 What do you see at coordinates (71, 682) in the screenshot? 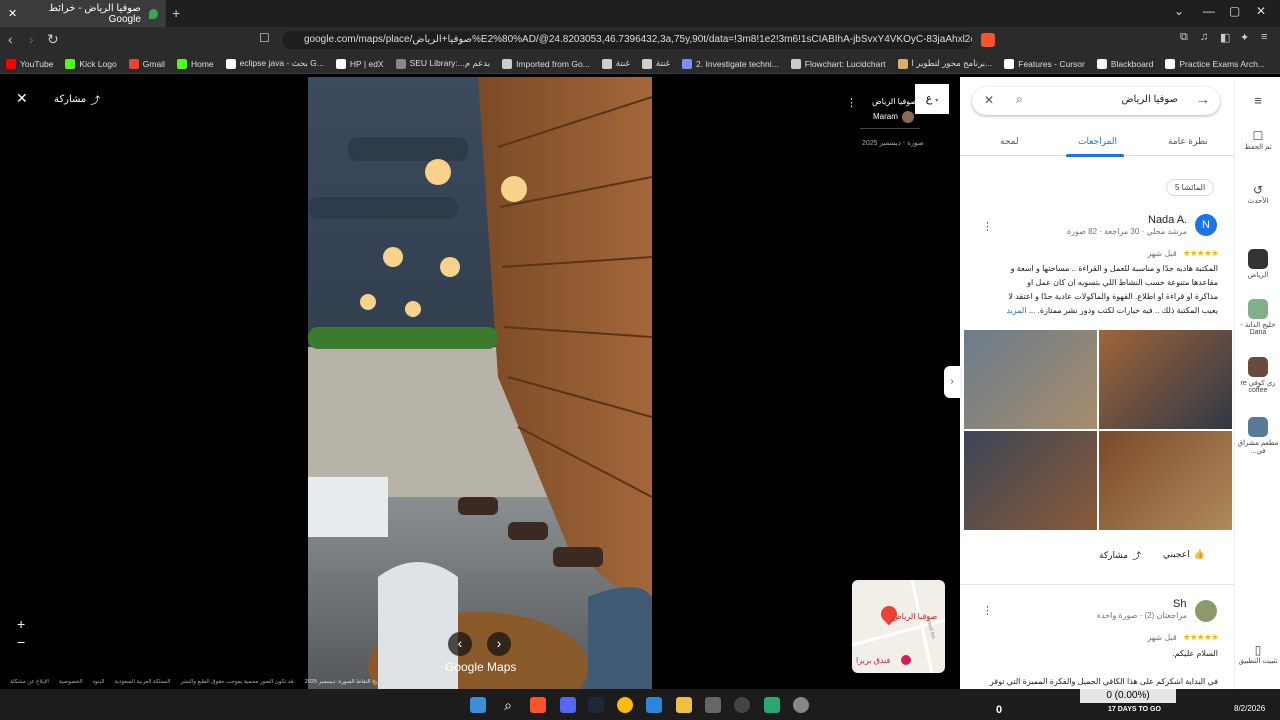
I see `privacy-link: الخصوصية` at bounding box center [71, 682].